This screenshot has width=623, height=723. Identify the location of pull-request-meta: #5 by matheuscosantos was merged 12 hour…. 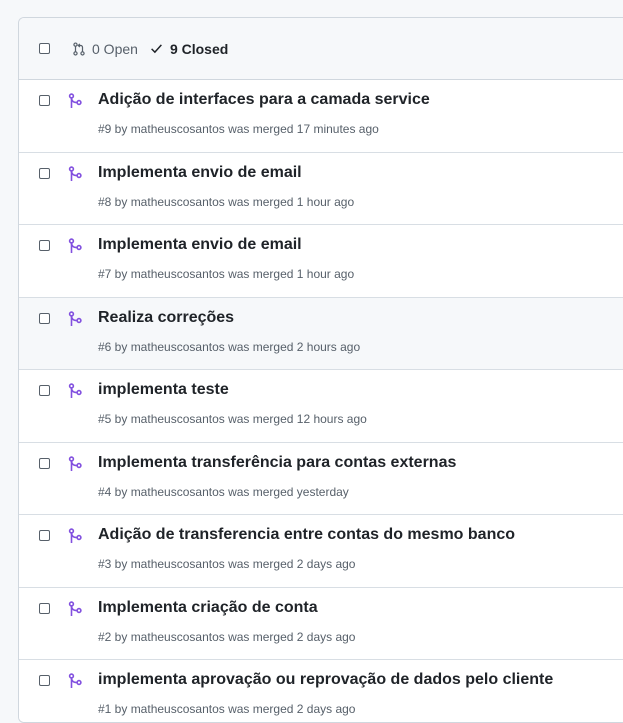
(232, 419).